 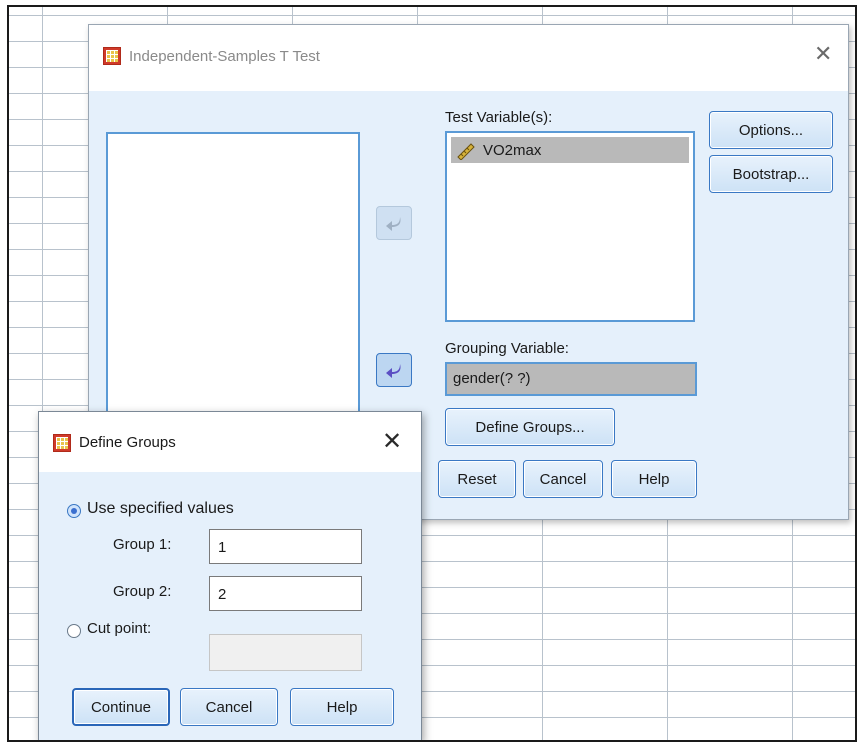 I want to click on move-to-grouping-variable-button, so click(x=394, y=370).